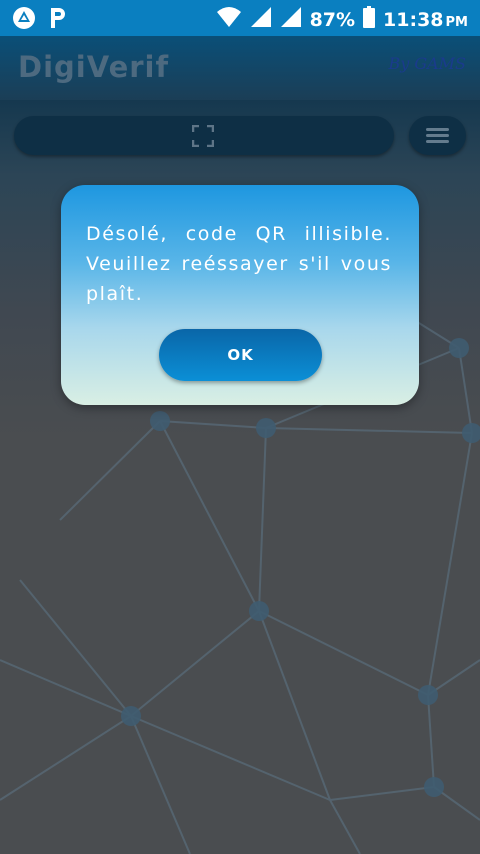 The height and width of the screenshot is (854, 480). I want to click on qr-scan-bar, so click(204, 135).